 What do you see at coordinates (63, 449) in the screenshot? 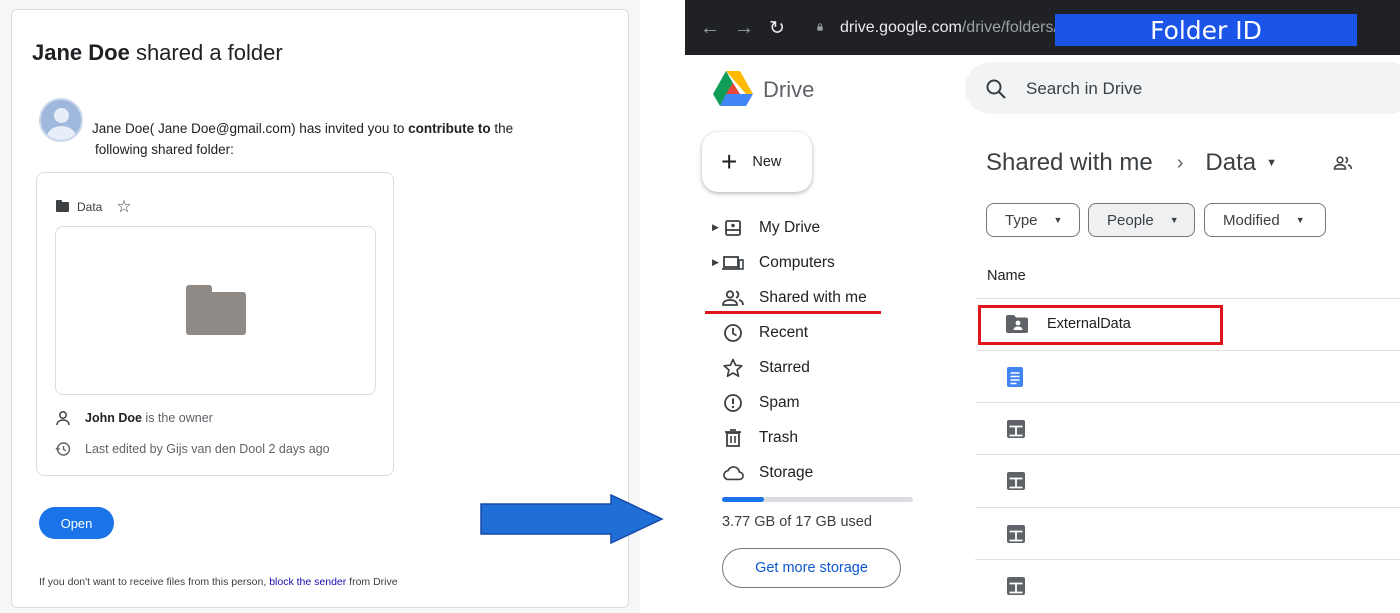
I see `history-icon` at bounding box center [63, 449].